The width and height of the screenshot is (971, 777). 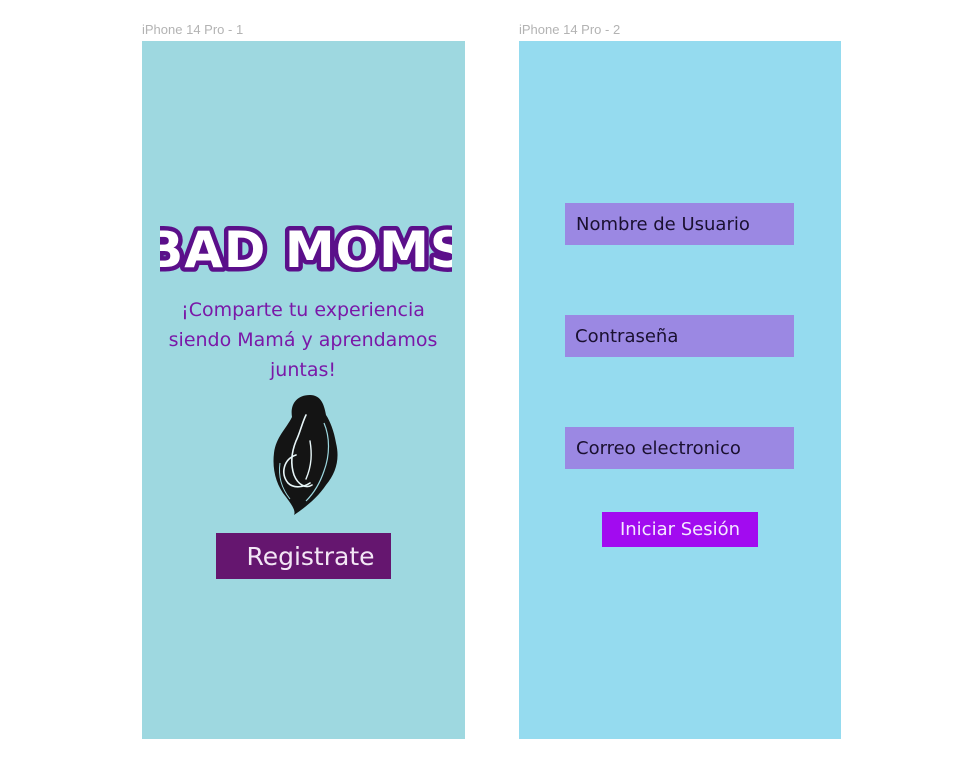 What do you see at coordinates (679, 448) in the screenshot?
I see `email-field: Correo electronico` at bounding box center [679, 448].